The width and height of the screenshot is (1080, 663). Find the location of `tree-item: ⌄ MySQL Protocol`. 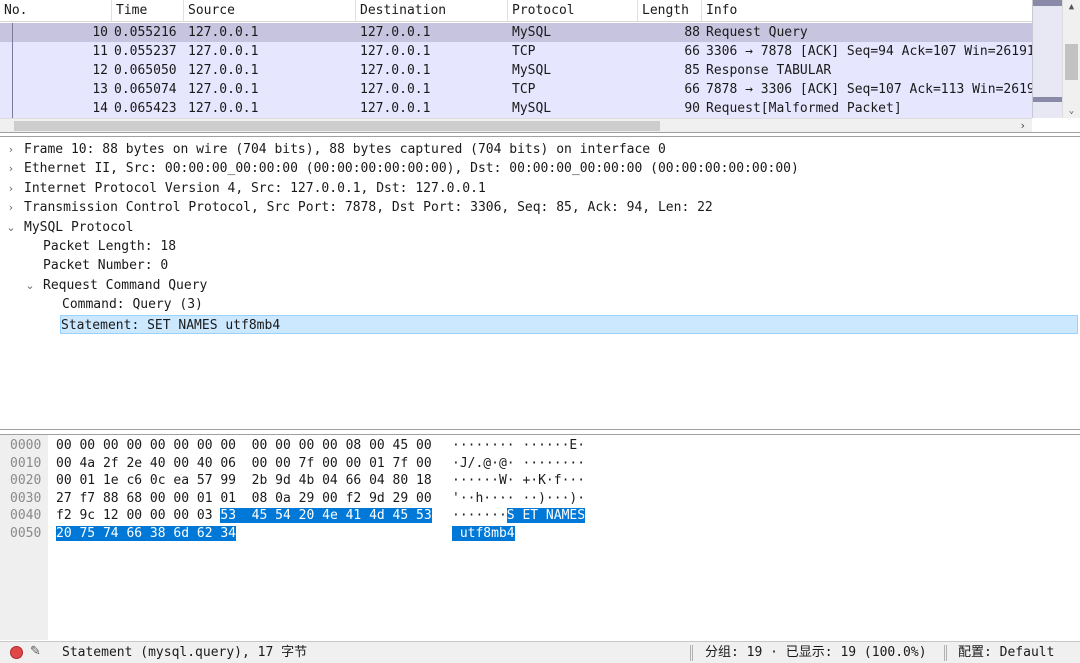

tree-item: ⌄ MySQL Protocol is located at coordinates (540, 227).